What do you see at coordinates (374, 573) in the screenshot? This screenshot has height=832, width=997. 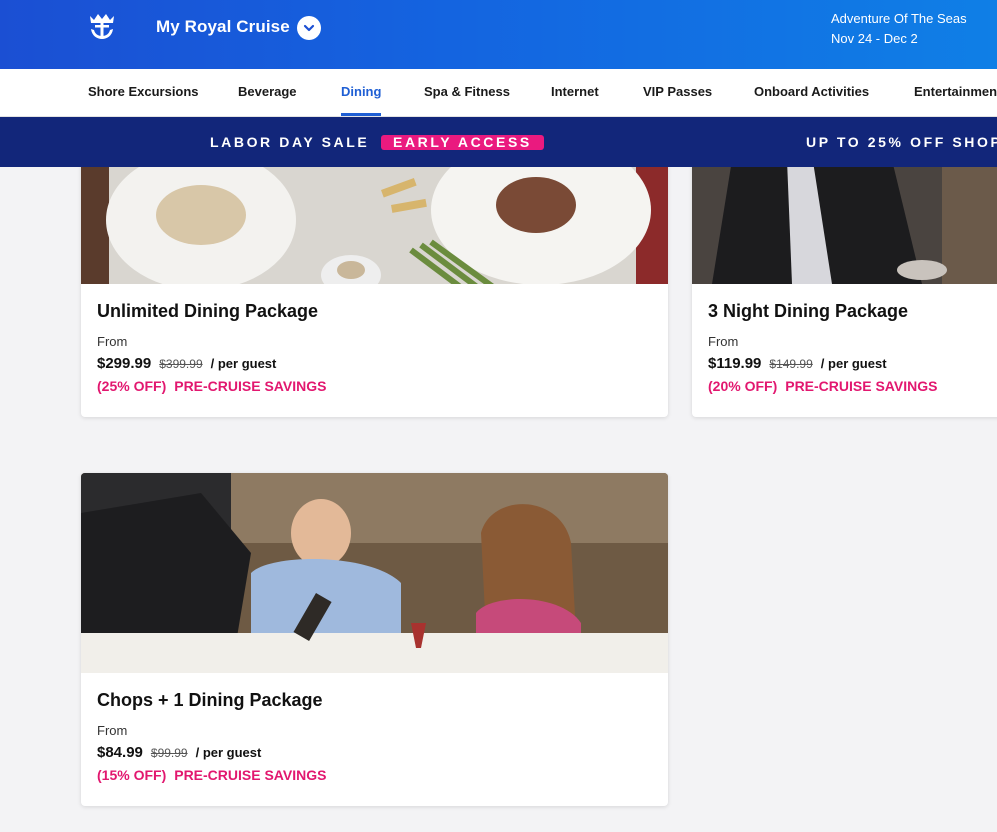 I see `dining-photo` at bounding box center [374, 573].